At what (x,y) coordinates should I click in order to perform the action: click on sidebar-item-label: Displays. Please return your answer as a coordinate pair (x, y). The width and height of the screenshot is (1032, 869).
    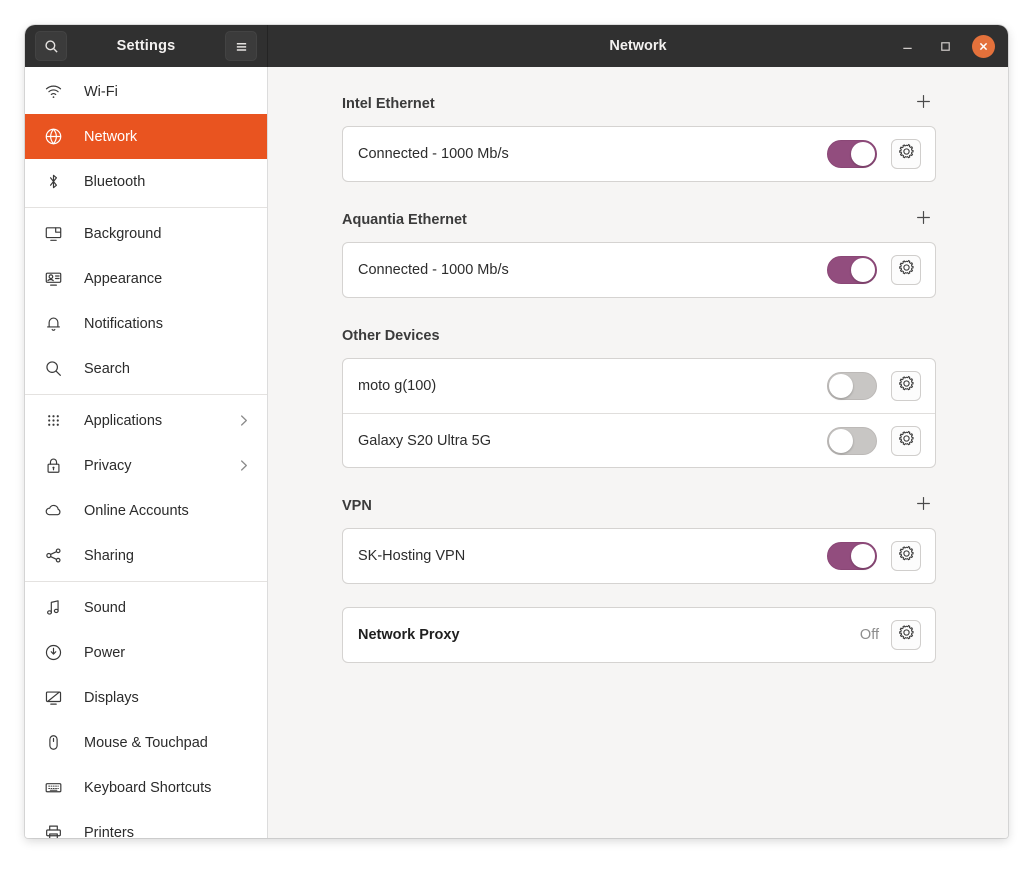
    Looking at the image, I should click on (111, 697).